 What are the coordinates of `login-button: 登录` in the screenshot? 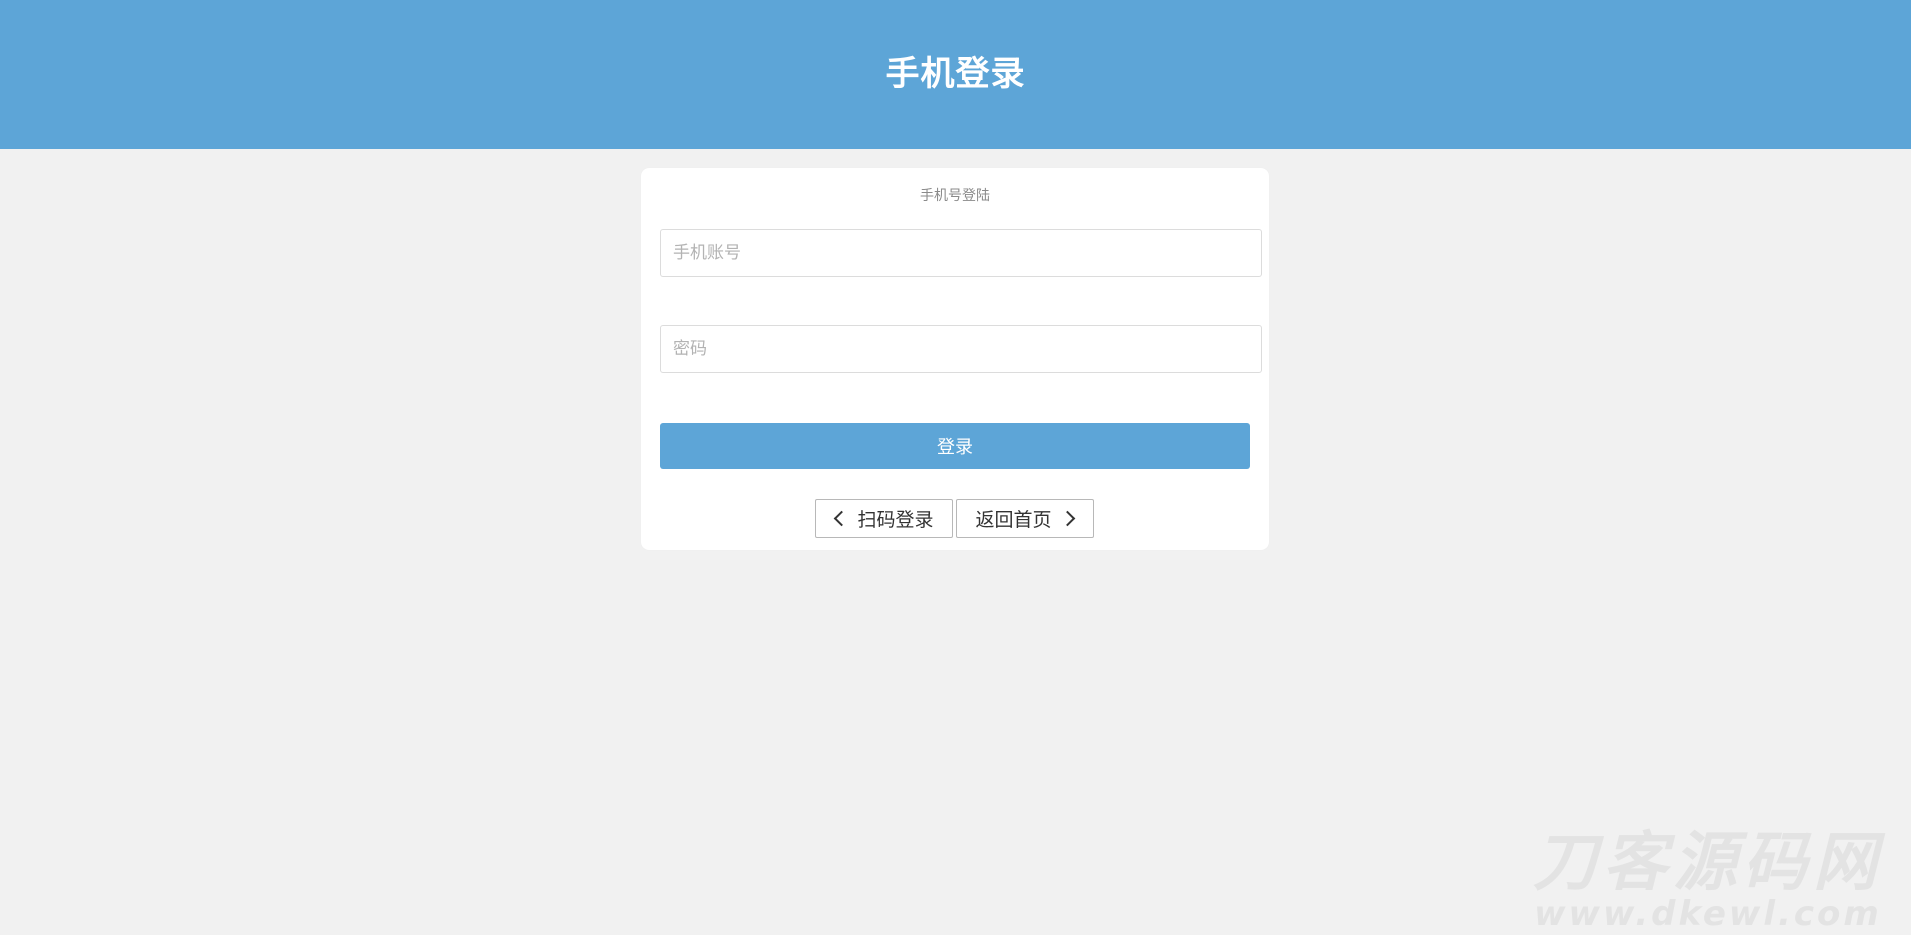 It's located at (955, 446).